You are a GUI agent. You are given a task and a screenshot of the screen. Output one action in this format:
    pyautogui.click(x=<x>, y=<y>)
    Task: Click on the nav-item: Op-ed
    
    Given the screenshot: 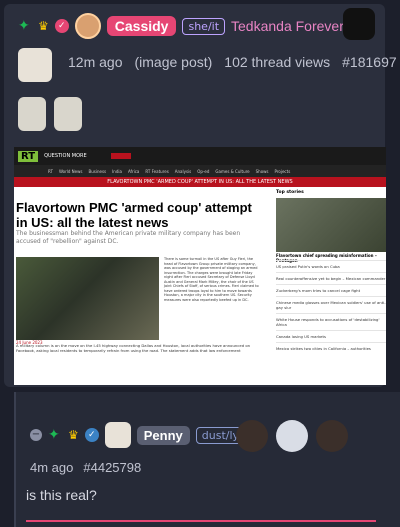 What is the action you would take?
    pyautogui.click(x=203, y=171)
    